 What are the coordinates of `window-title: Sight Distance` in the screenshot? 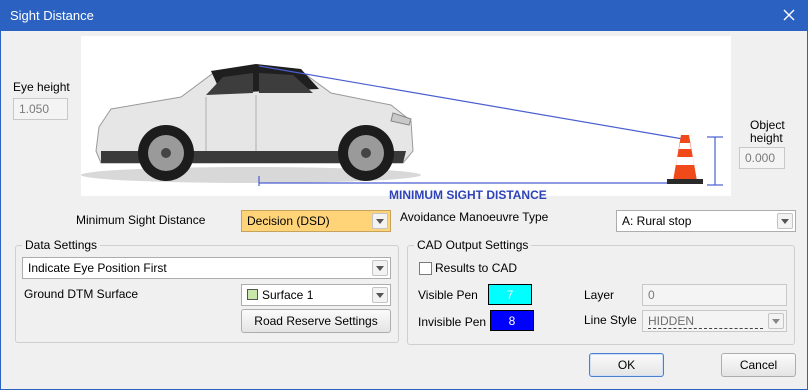 It's located at (52, 15).